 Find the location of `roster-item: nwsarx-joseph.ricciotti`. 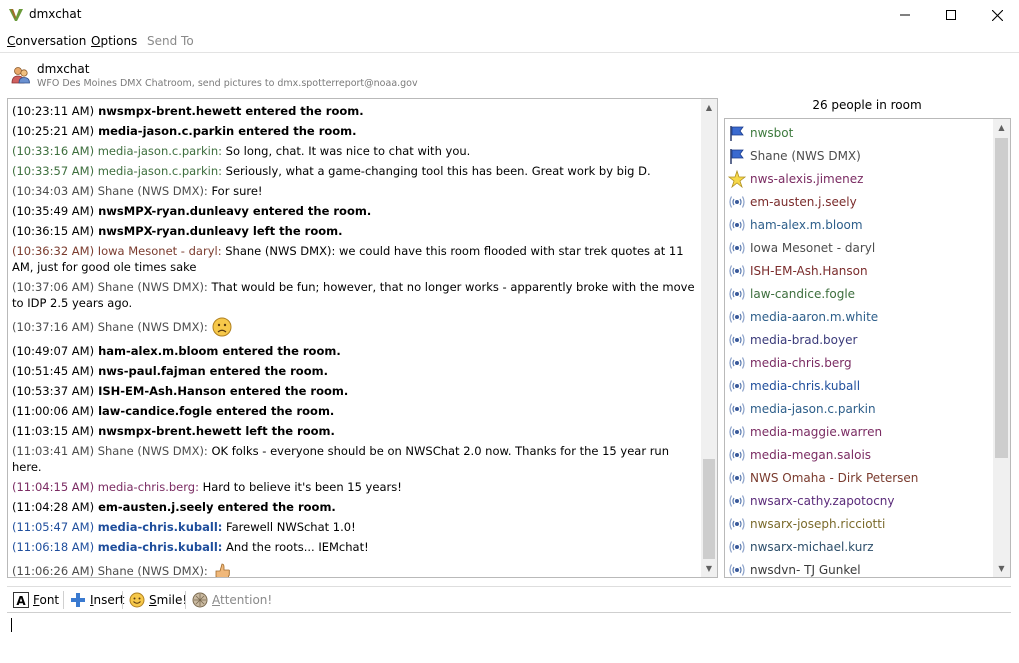

roster-item: nwsarx-joseph.ricciotti is located at coordinates (859, 523).